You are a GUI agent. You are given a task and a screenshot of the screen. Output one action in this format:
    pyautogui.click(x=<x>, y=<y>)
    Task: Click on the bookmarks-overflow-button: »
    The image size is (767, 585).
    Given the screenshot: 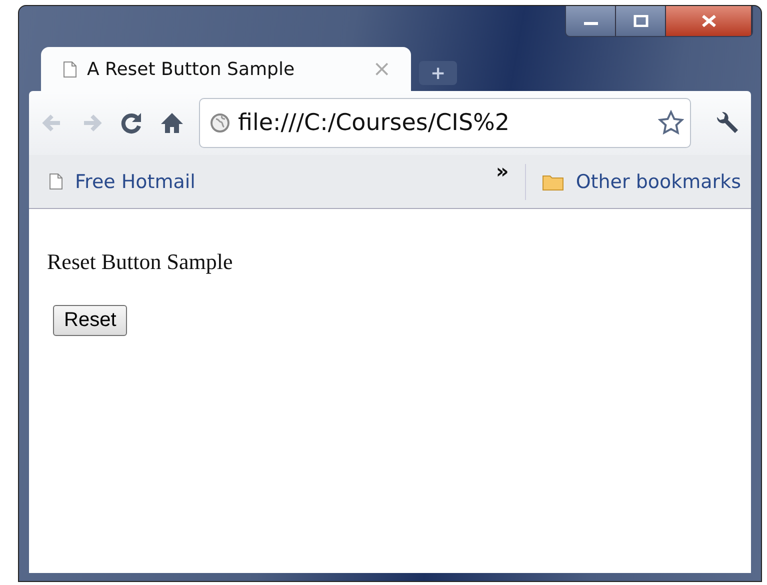 What is the action you would take?
    pyautogui.click(x=502, y=171)
    